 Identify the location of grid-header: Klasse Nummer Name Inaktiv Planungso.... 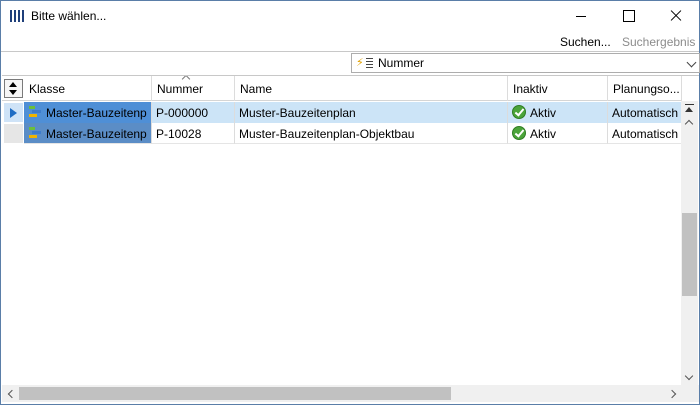
(342, 88).